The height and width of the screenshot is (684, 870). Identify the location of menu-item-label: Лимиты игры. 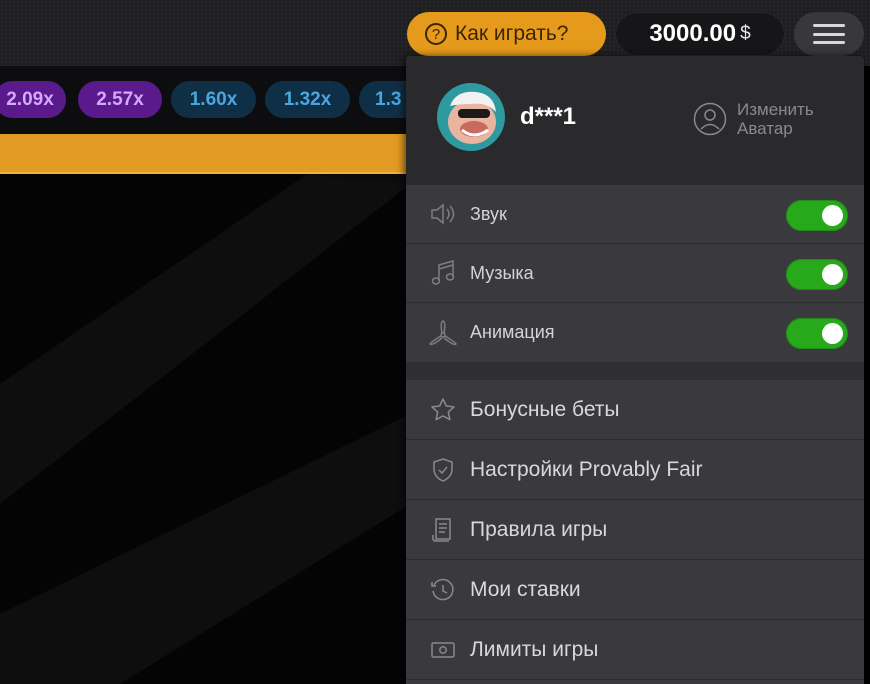
(534, 649).